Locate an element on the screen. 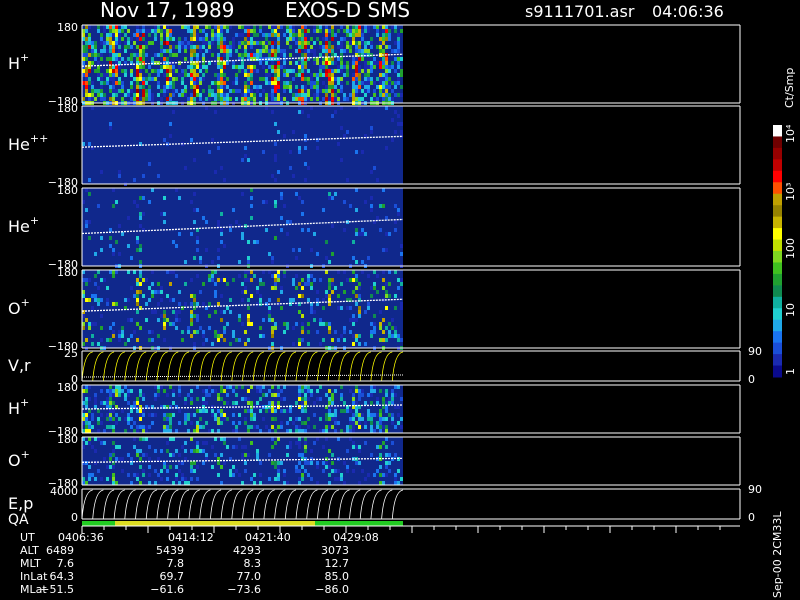 Image resolution: width=800 pixels, height=600 pixels. colorbar-segment is located at coordinates (777, 131).